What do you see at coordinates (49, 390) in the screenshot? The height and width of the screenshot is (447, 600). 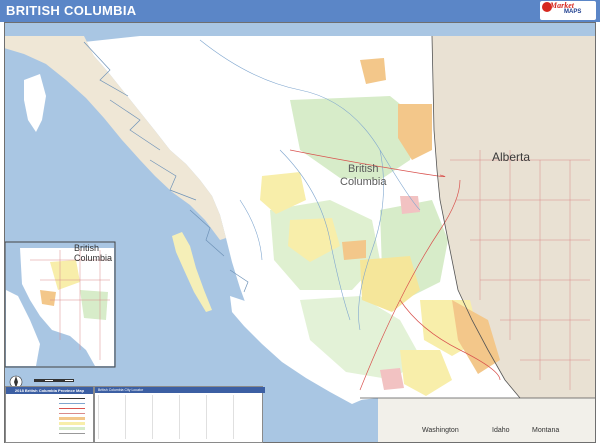 I see `legend-title: 2018 British Columbia Province Map` at bounding box center [49, 390].